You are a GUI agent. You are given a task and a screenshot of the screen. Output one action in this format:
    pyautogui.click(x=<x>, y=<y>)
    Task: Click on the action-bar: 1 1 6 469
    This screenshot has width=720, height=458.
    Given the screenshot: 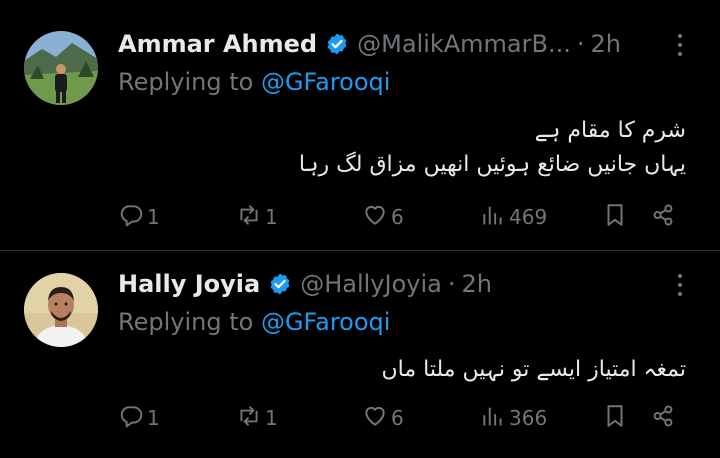 What is the action you would take?
    pyautogui.click(x=403, y=217)
    